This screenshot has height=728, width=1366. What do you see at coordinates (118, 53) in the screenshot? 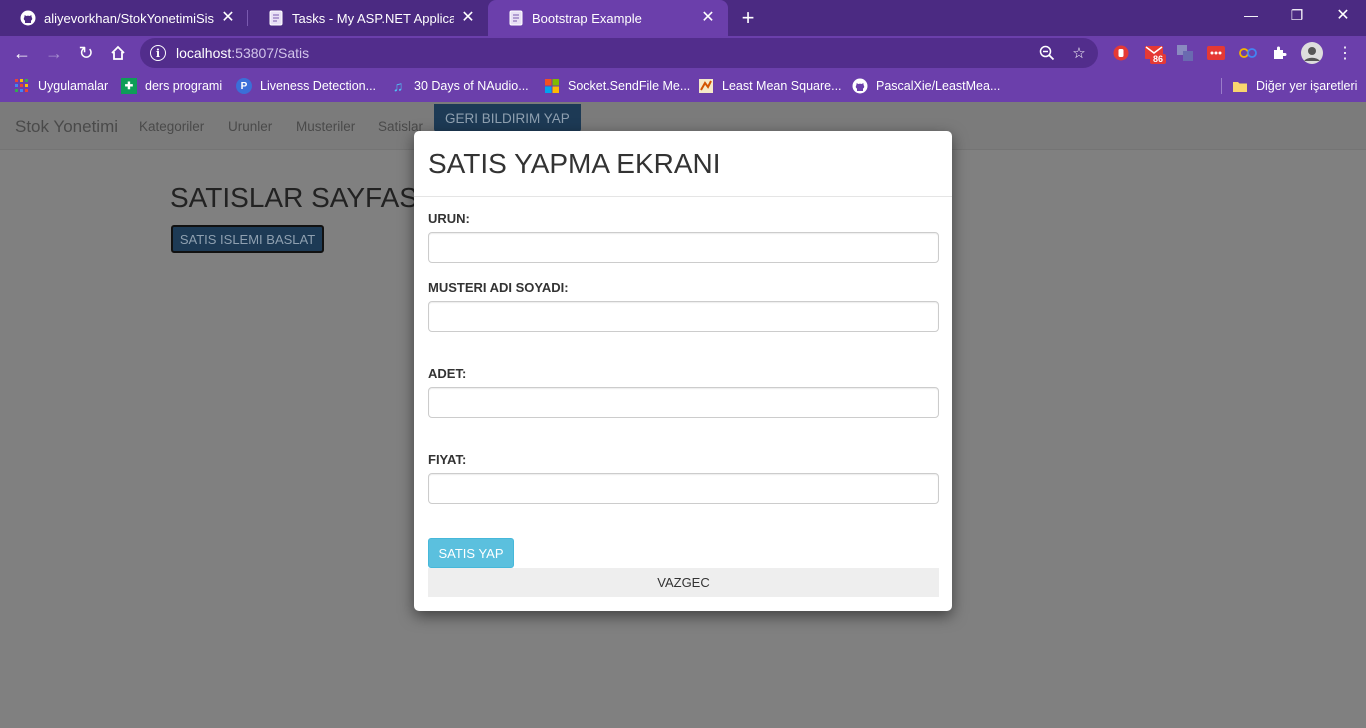
I see `home-icon` at bounding box center [118, 53].